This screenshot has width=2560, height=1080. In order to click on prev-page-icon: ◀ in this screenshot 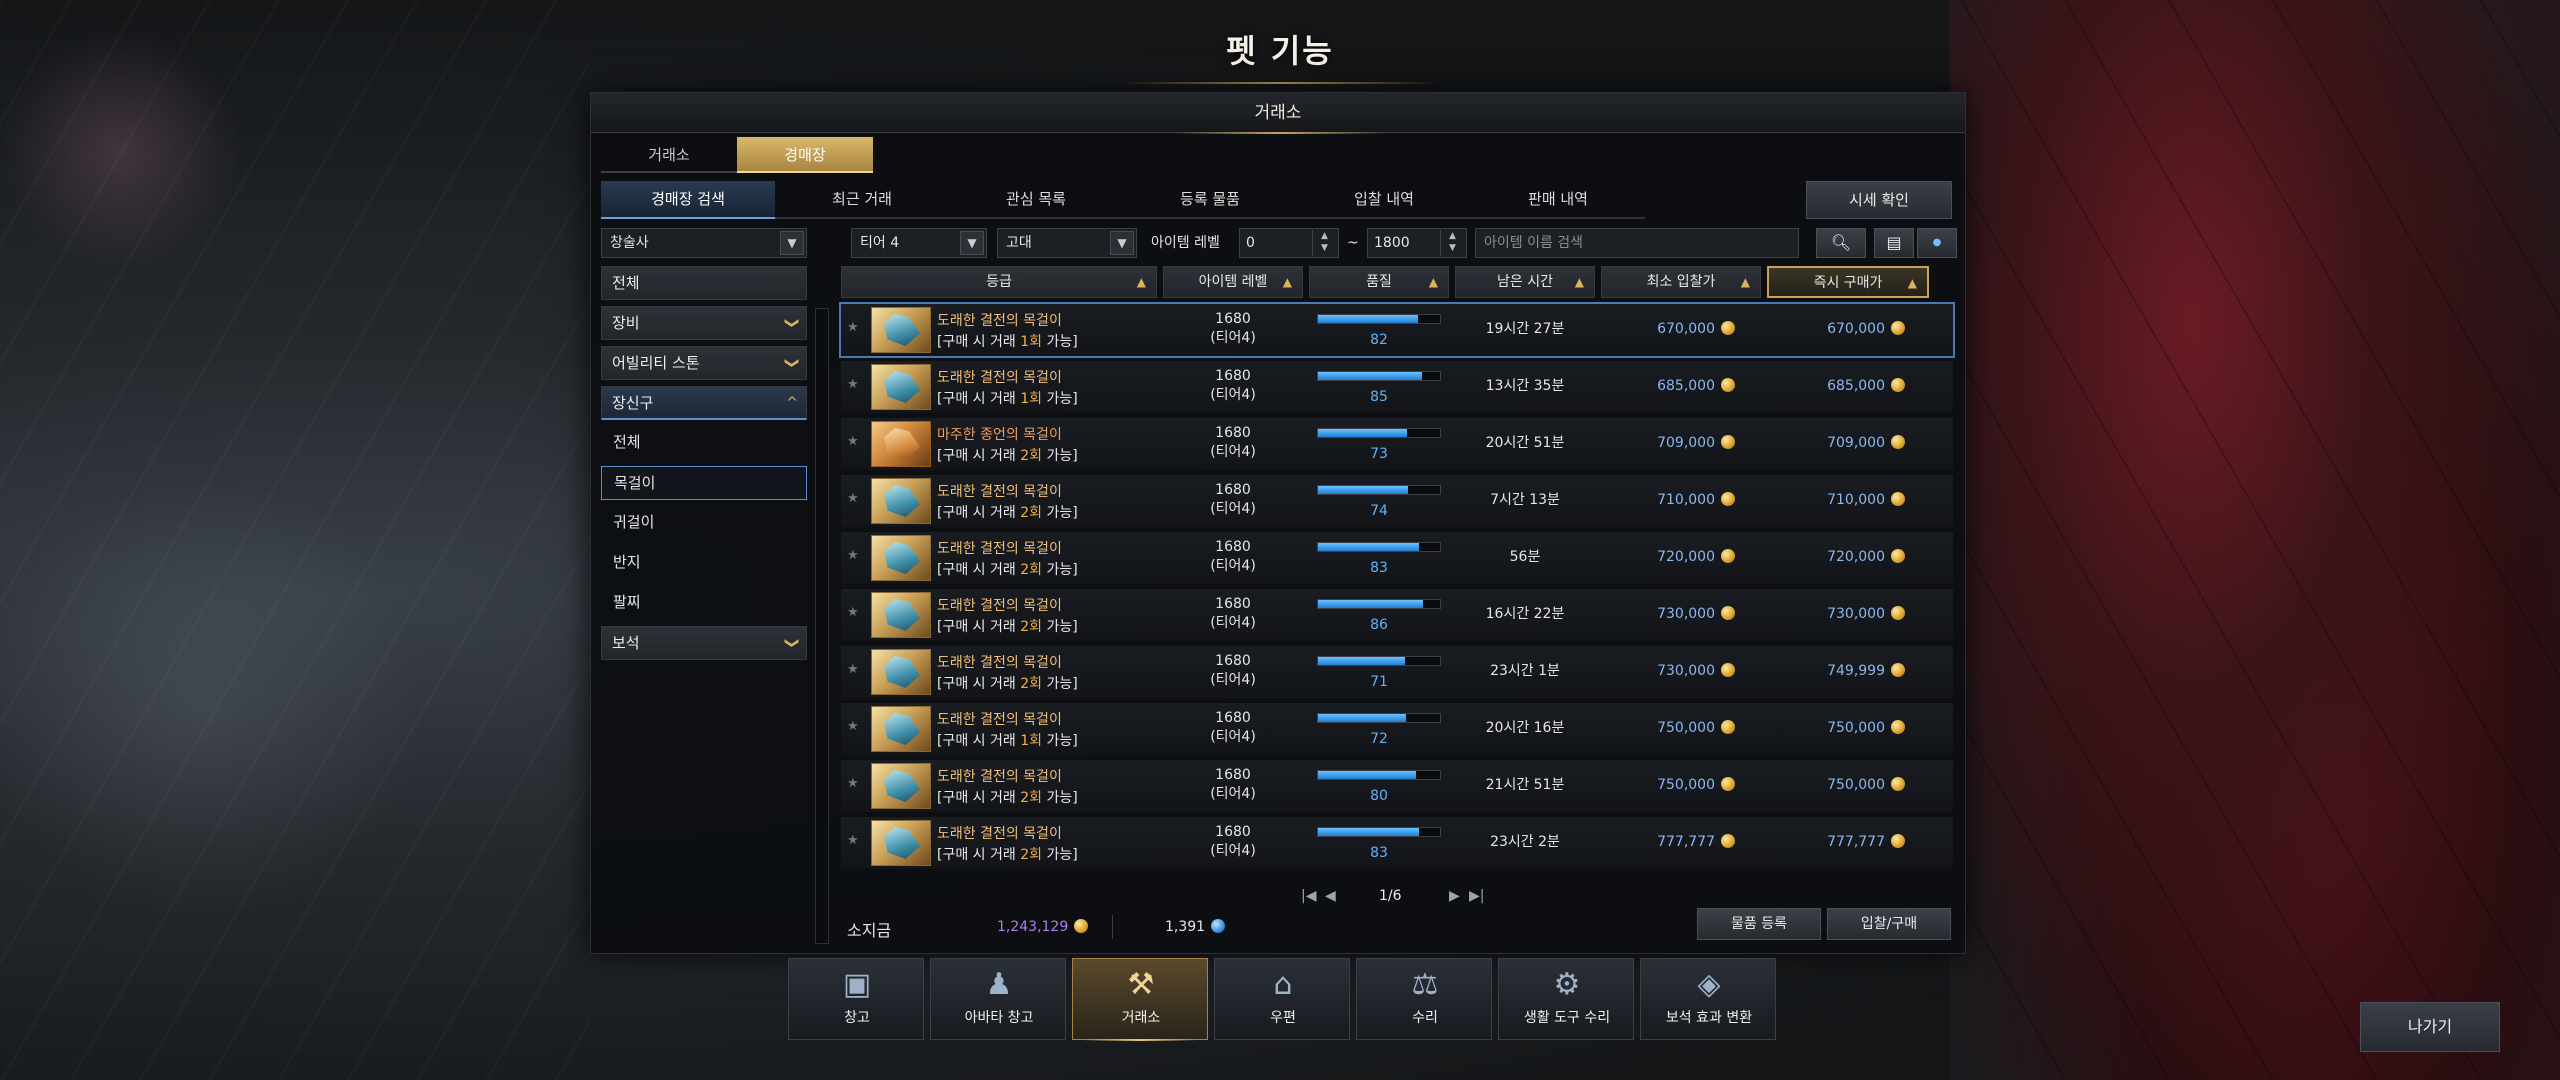, I will do `click(1330, 896)`.